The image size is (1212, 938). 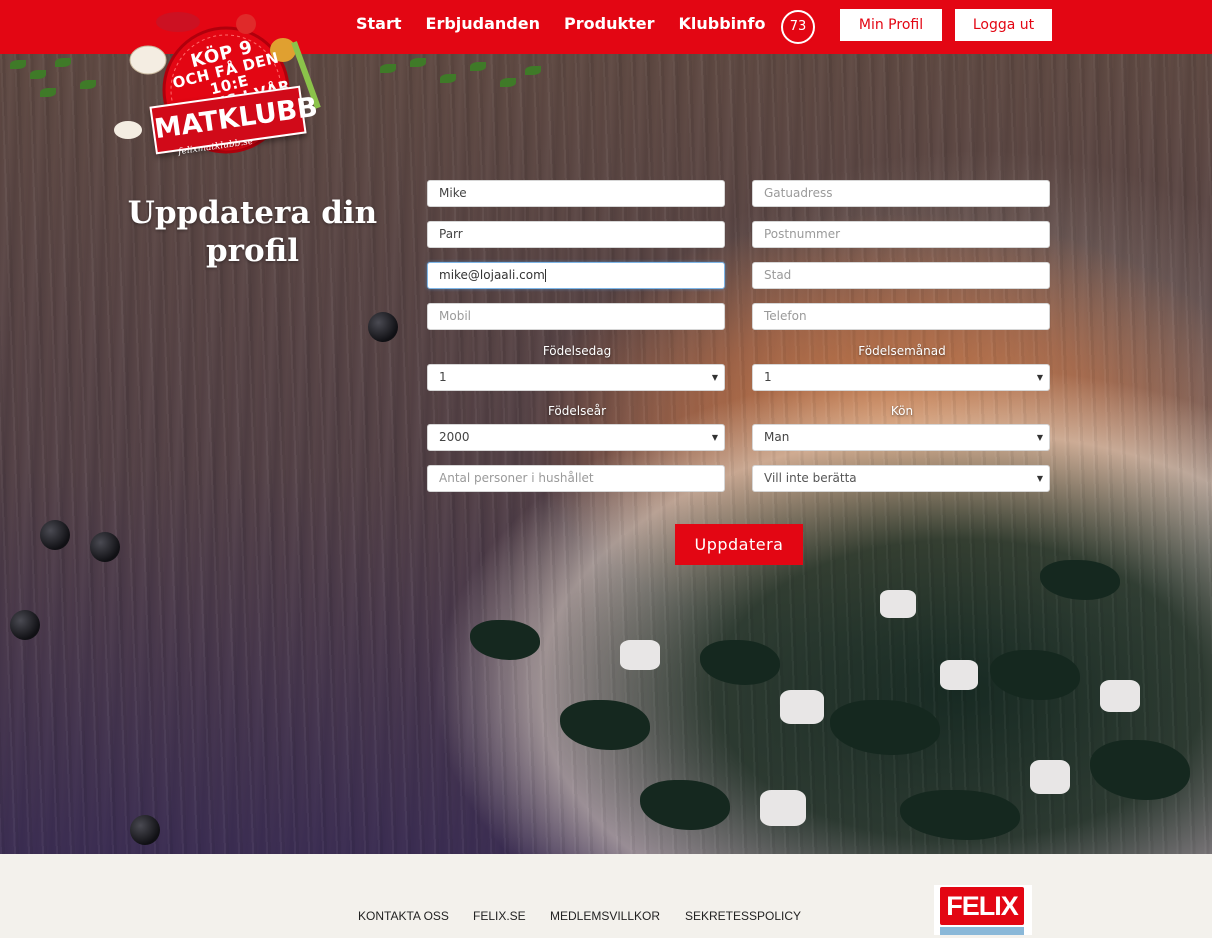 What do you see at coordinates (576, 437) in the screenshot?
I see `birth-year-select: 2000 ▼` at bounding box center [576, 437].